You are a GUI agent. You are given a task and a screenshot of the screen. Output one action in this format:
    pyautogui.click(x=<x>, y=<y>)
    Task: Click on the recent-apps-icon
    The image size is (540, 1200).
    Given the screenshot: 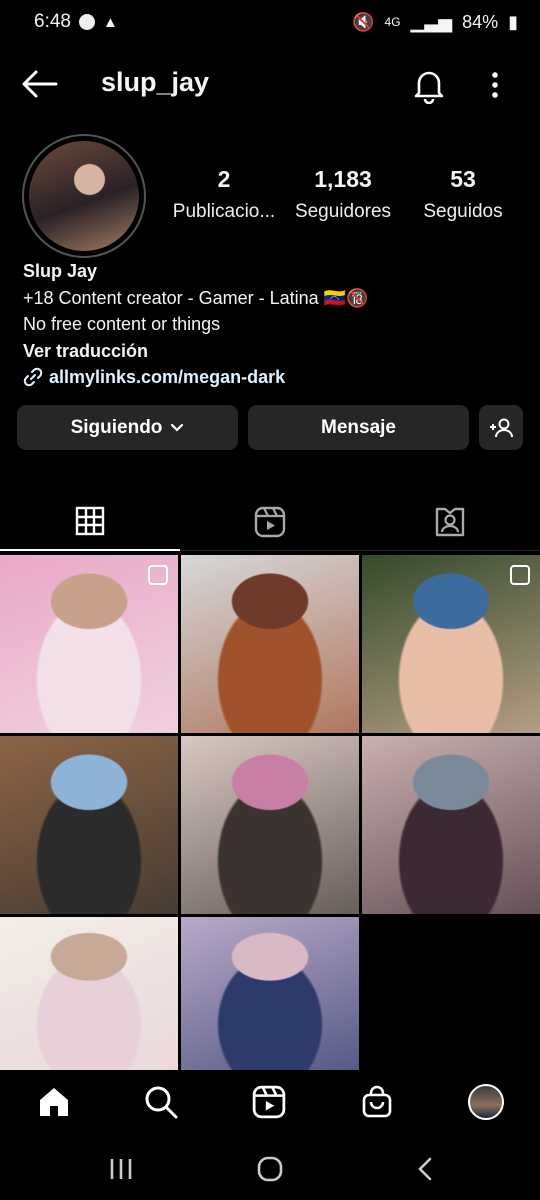 What is the action you would take?
    pyautogui.click(x=121, y=1169)
    